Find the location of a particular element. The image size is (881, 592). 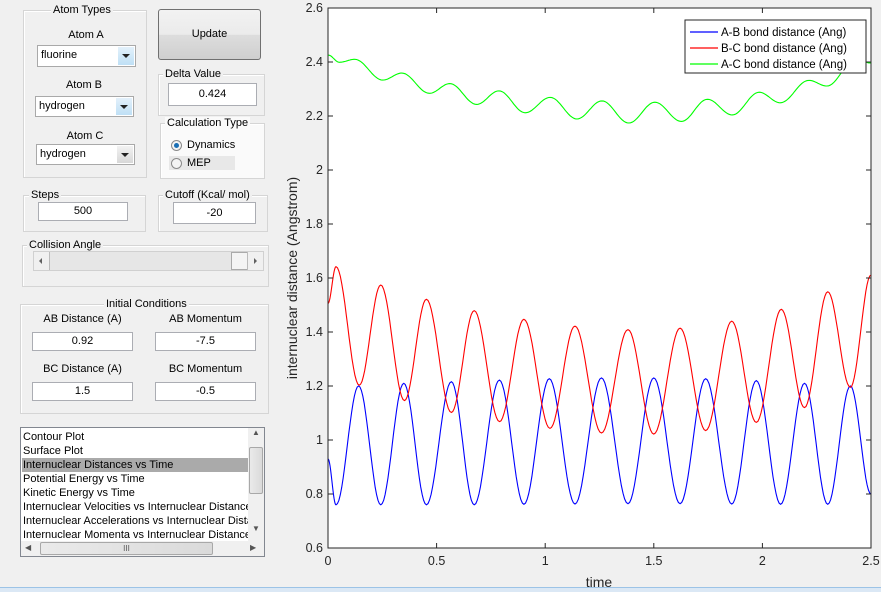

y-axis-label: internuclear distance (Angstrom) is located at coordinates (292, 278).